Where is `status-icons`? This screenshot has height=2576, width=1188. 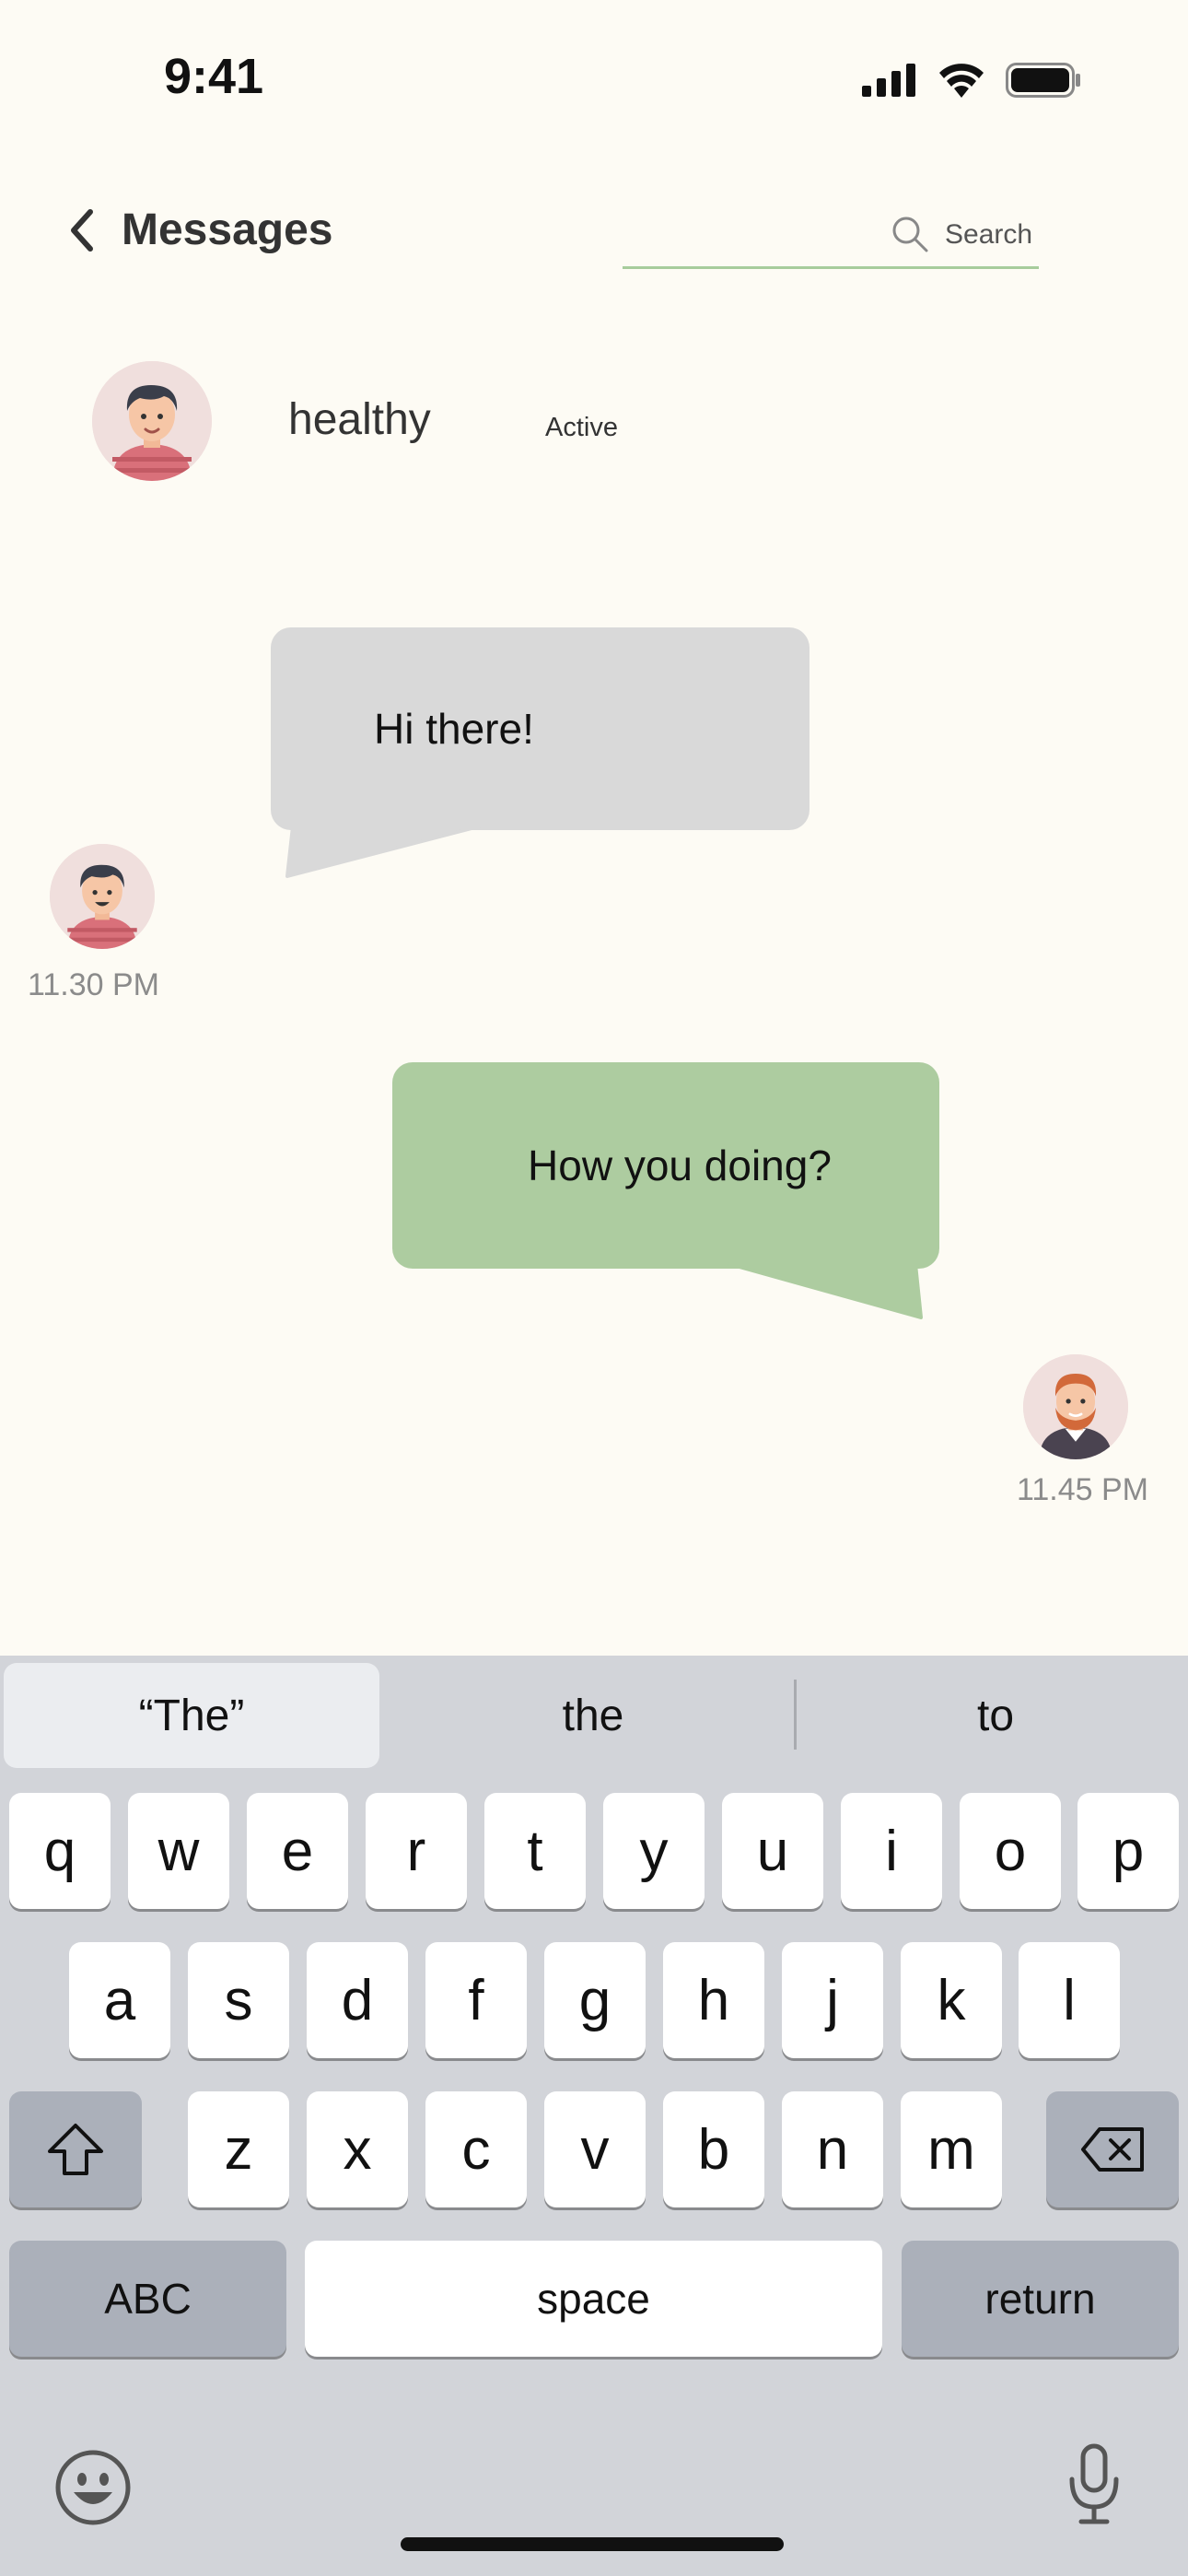 status-icons is located at coordinates (971, 80).